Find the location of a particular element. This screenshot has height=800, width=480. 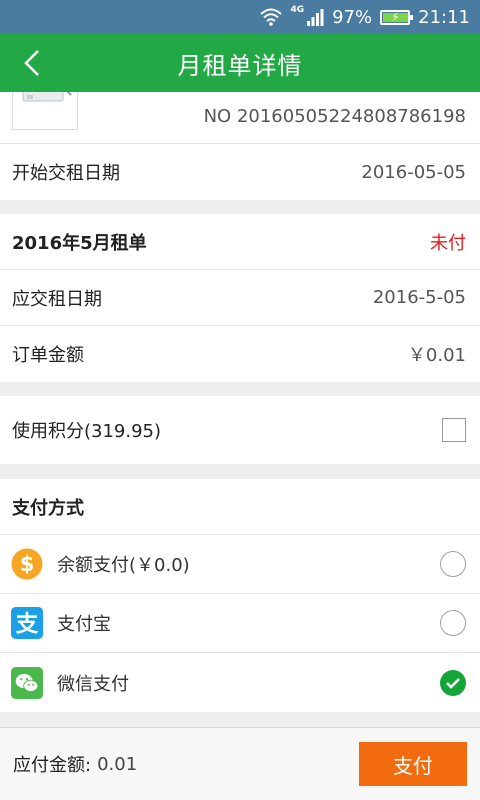

order-summary: NO 20160505224808786198 is located at coordinates (240, 118).